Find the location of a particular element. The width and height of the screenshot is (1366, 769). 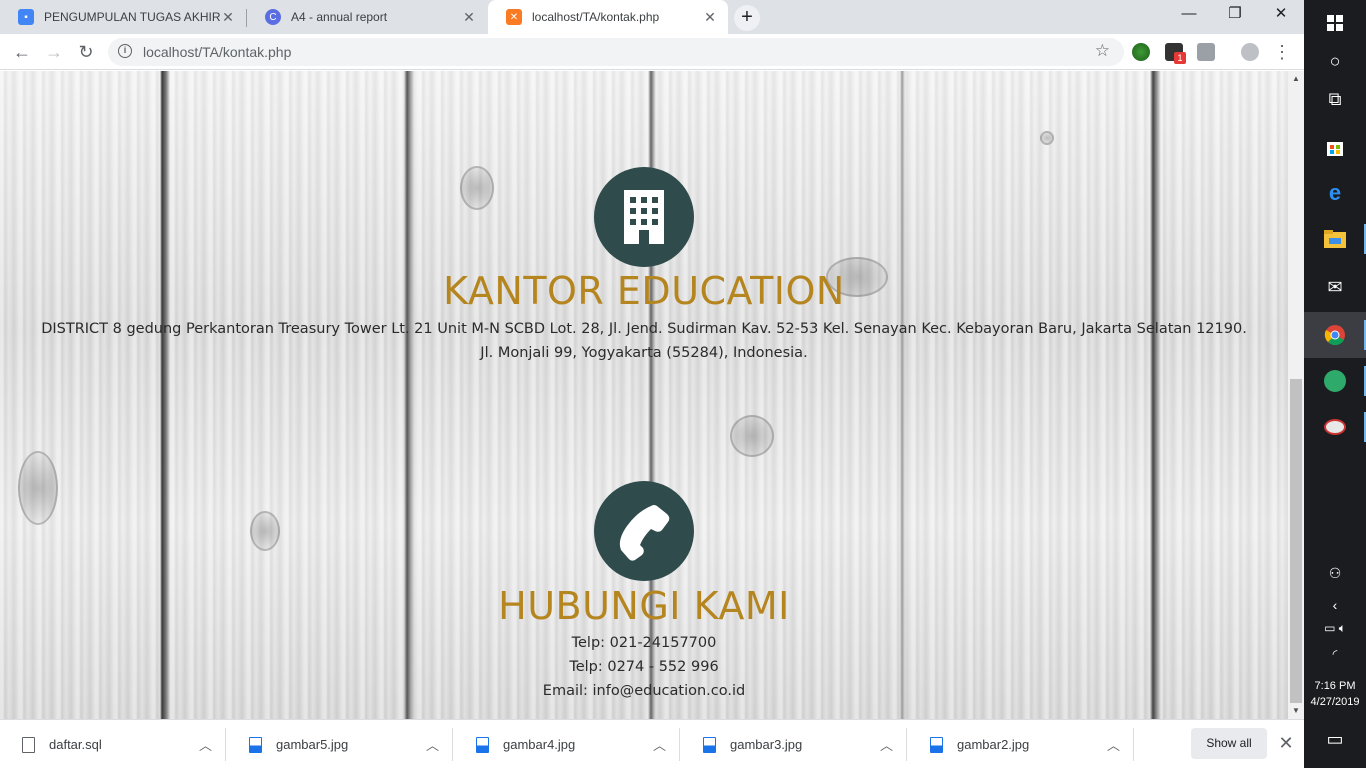

bookmark-star-icon: ☆ is located at coordinates (1102, 51).